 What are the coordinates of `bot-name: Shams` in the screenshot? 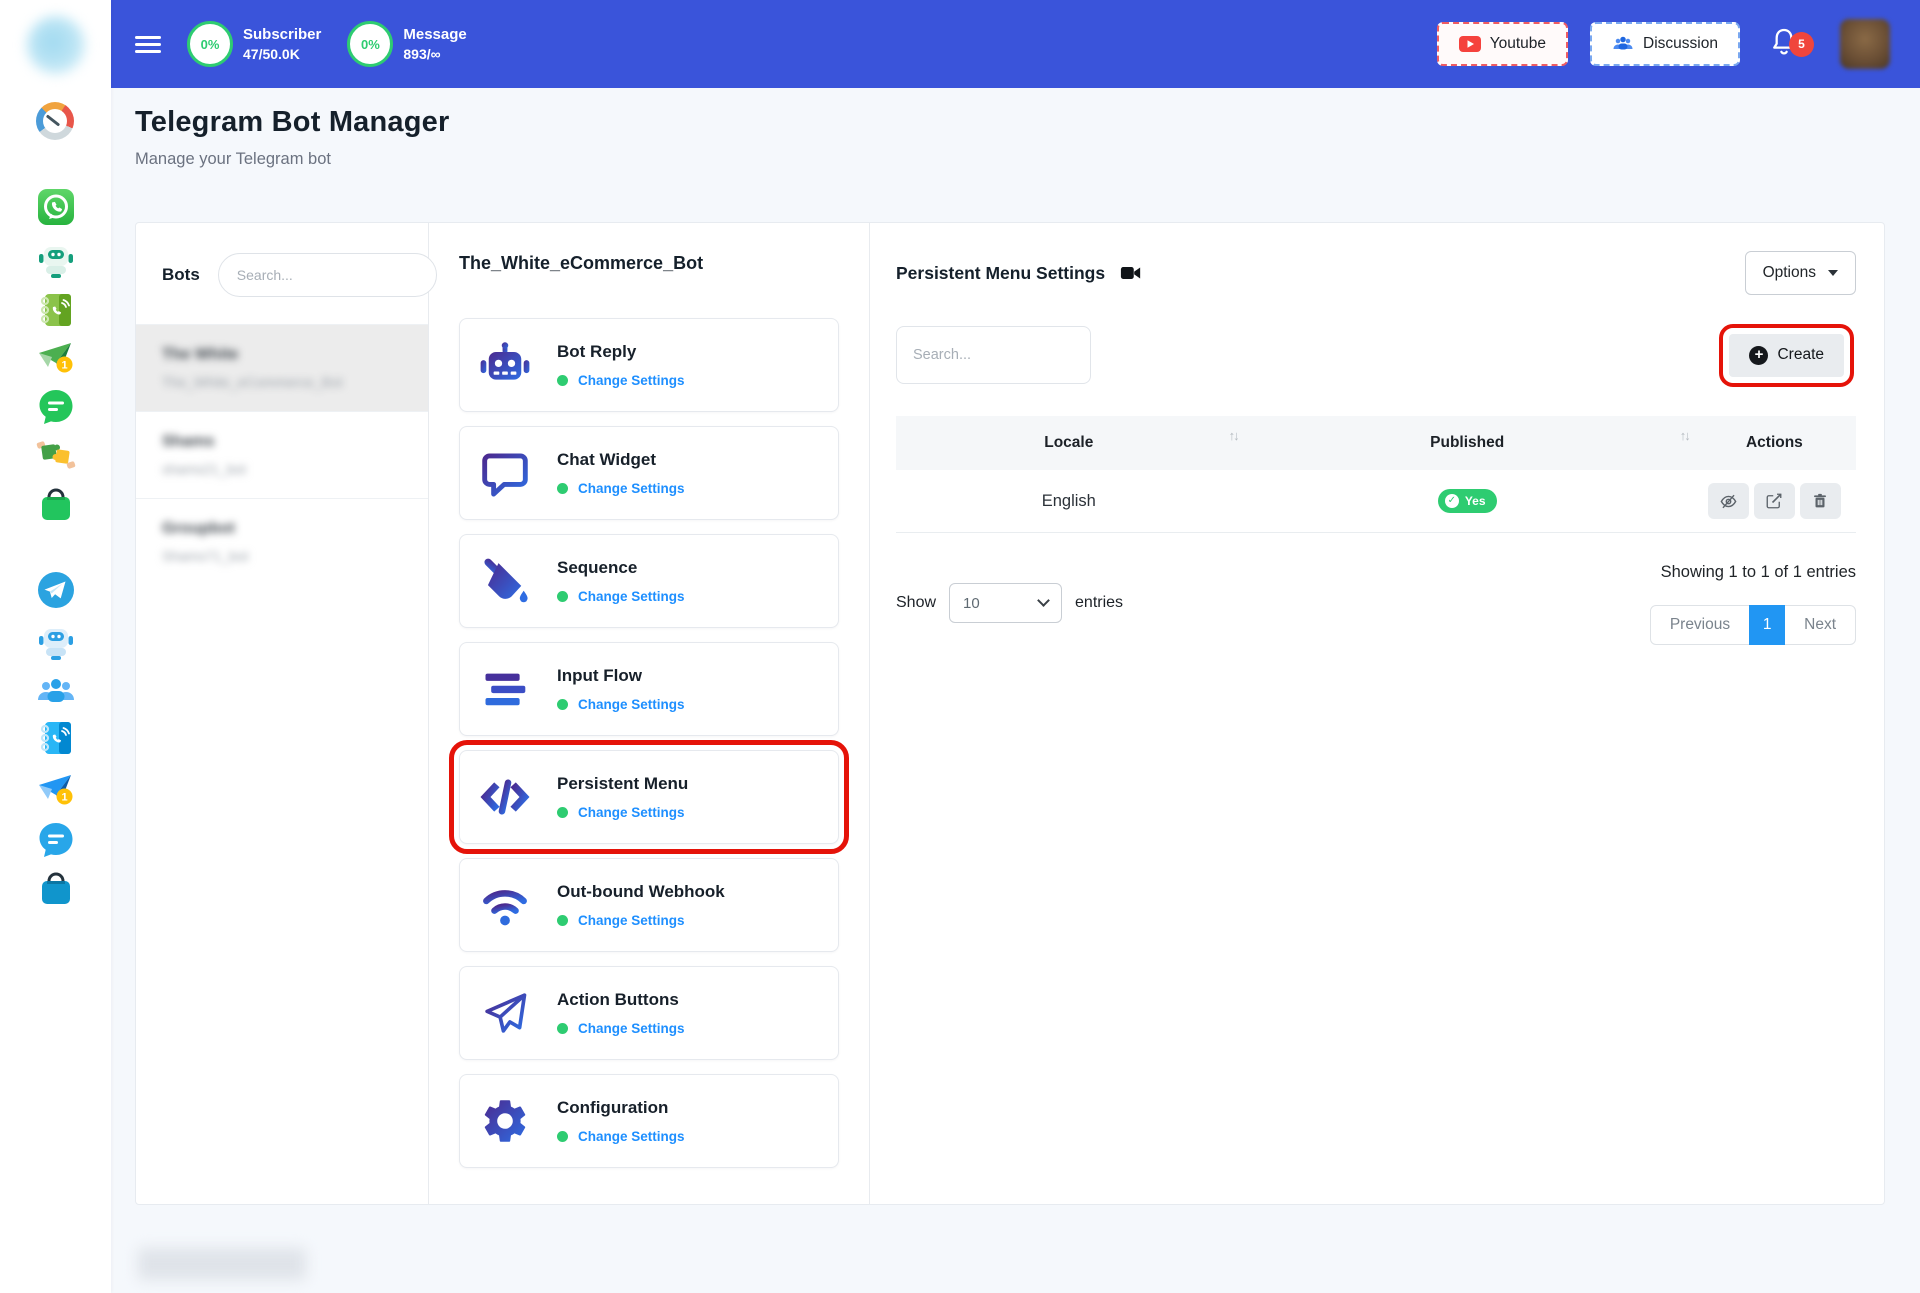 It's located at (188, 441).